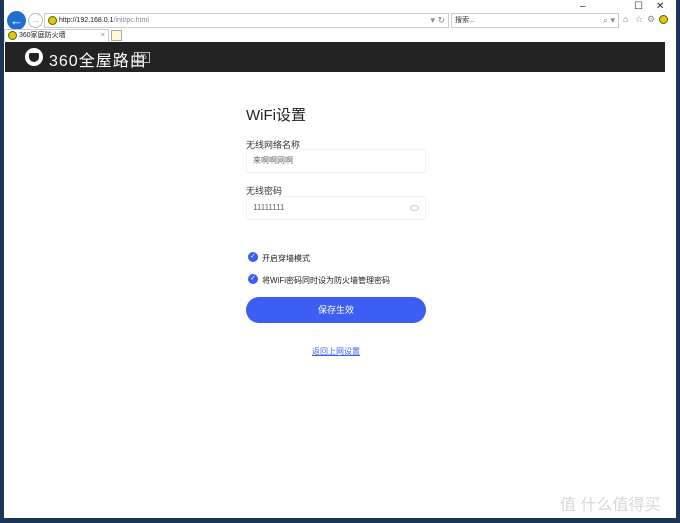 Image resolution: width=680 pixels, height=523 pixels. What do you see at coordinates (336, 161) in the screenshot?
I see `ssid-input: 来啊啊网啊` at bounding box center [336, 161].